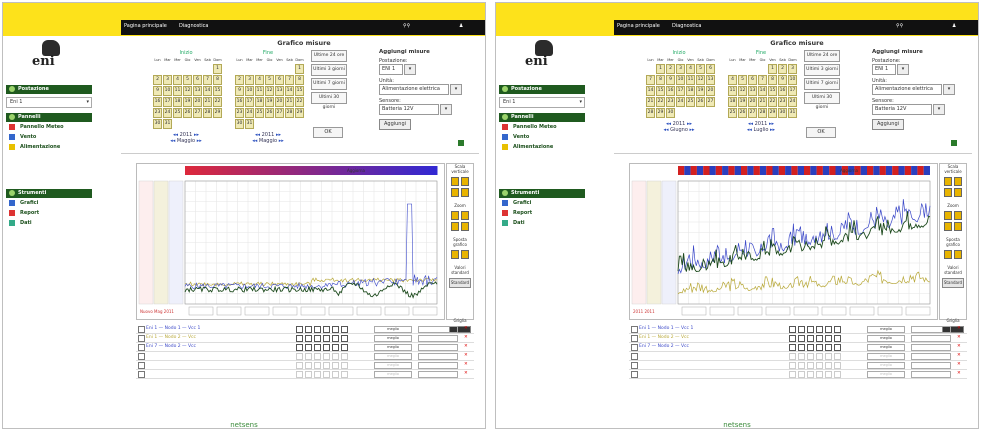  I want to click on update-link: Aggiorna, so click(356, 170).